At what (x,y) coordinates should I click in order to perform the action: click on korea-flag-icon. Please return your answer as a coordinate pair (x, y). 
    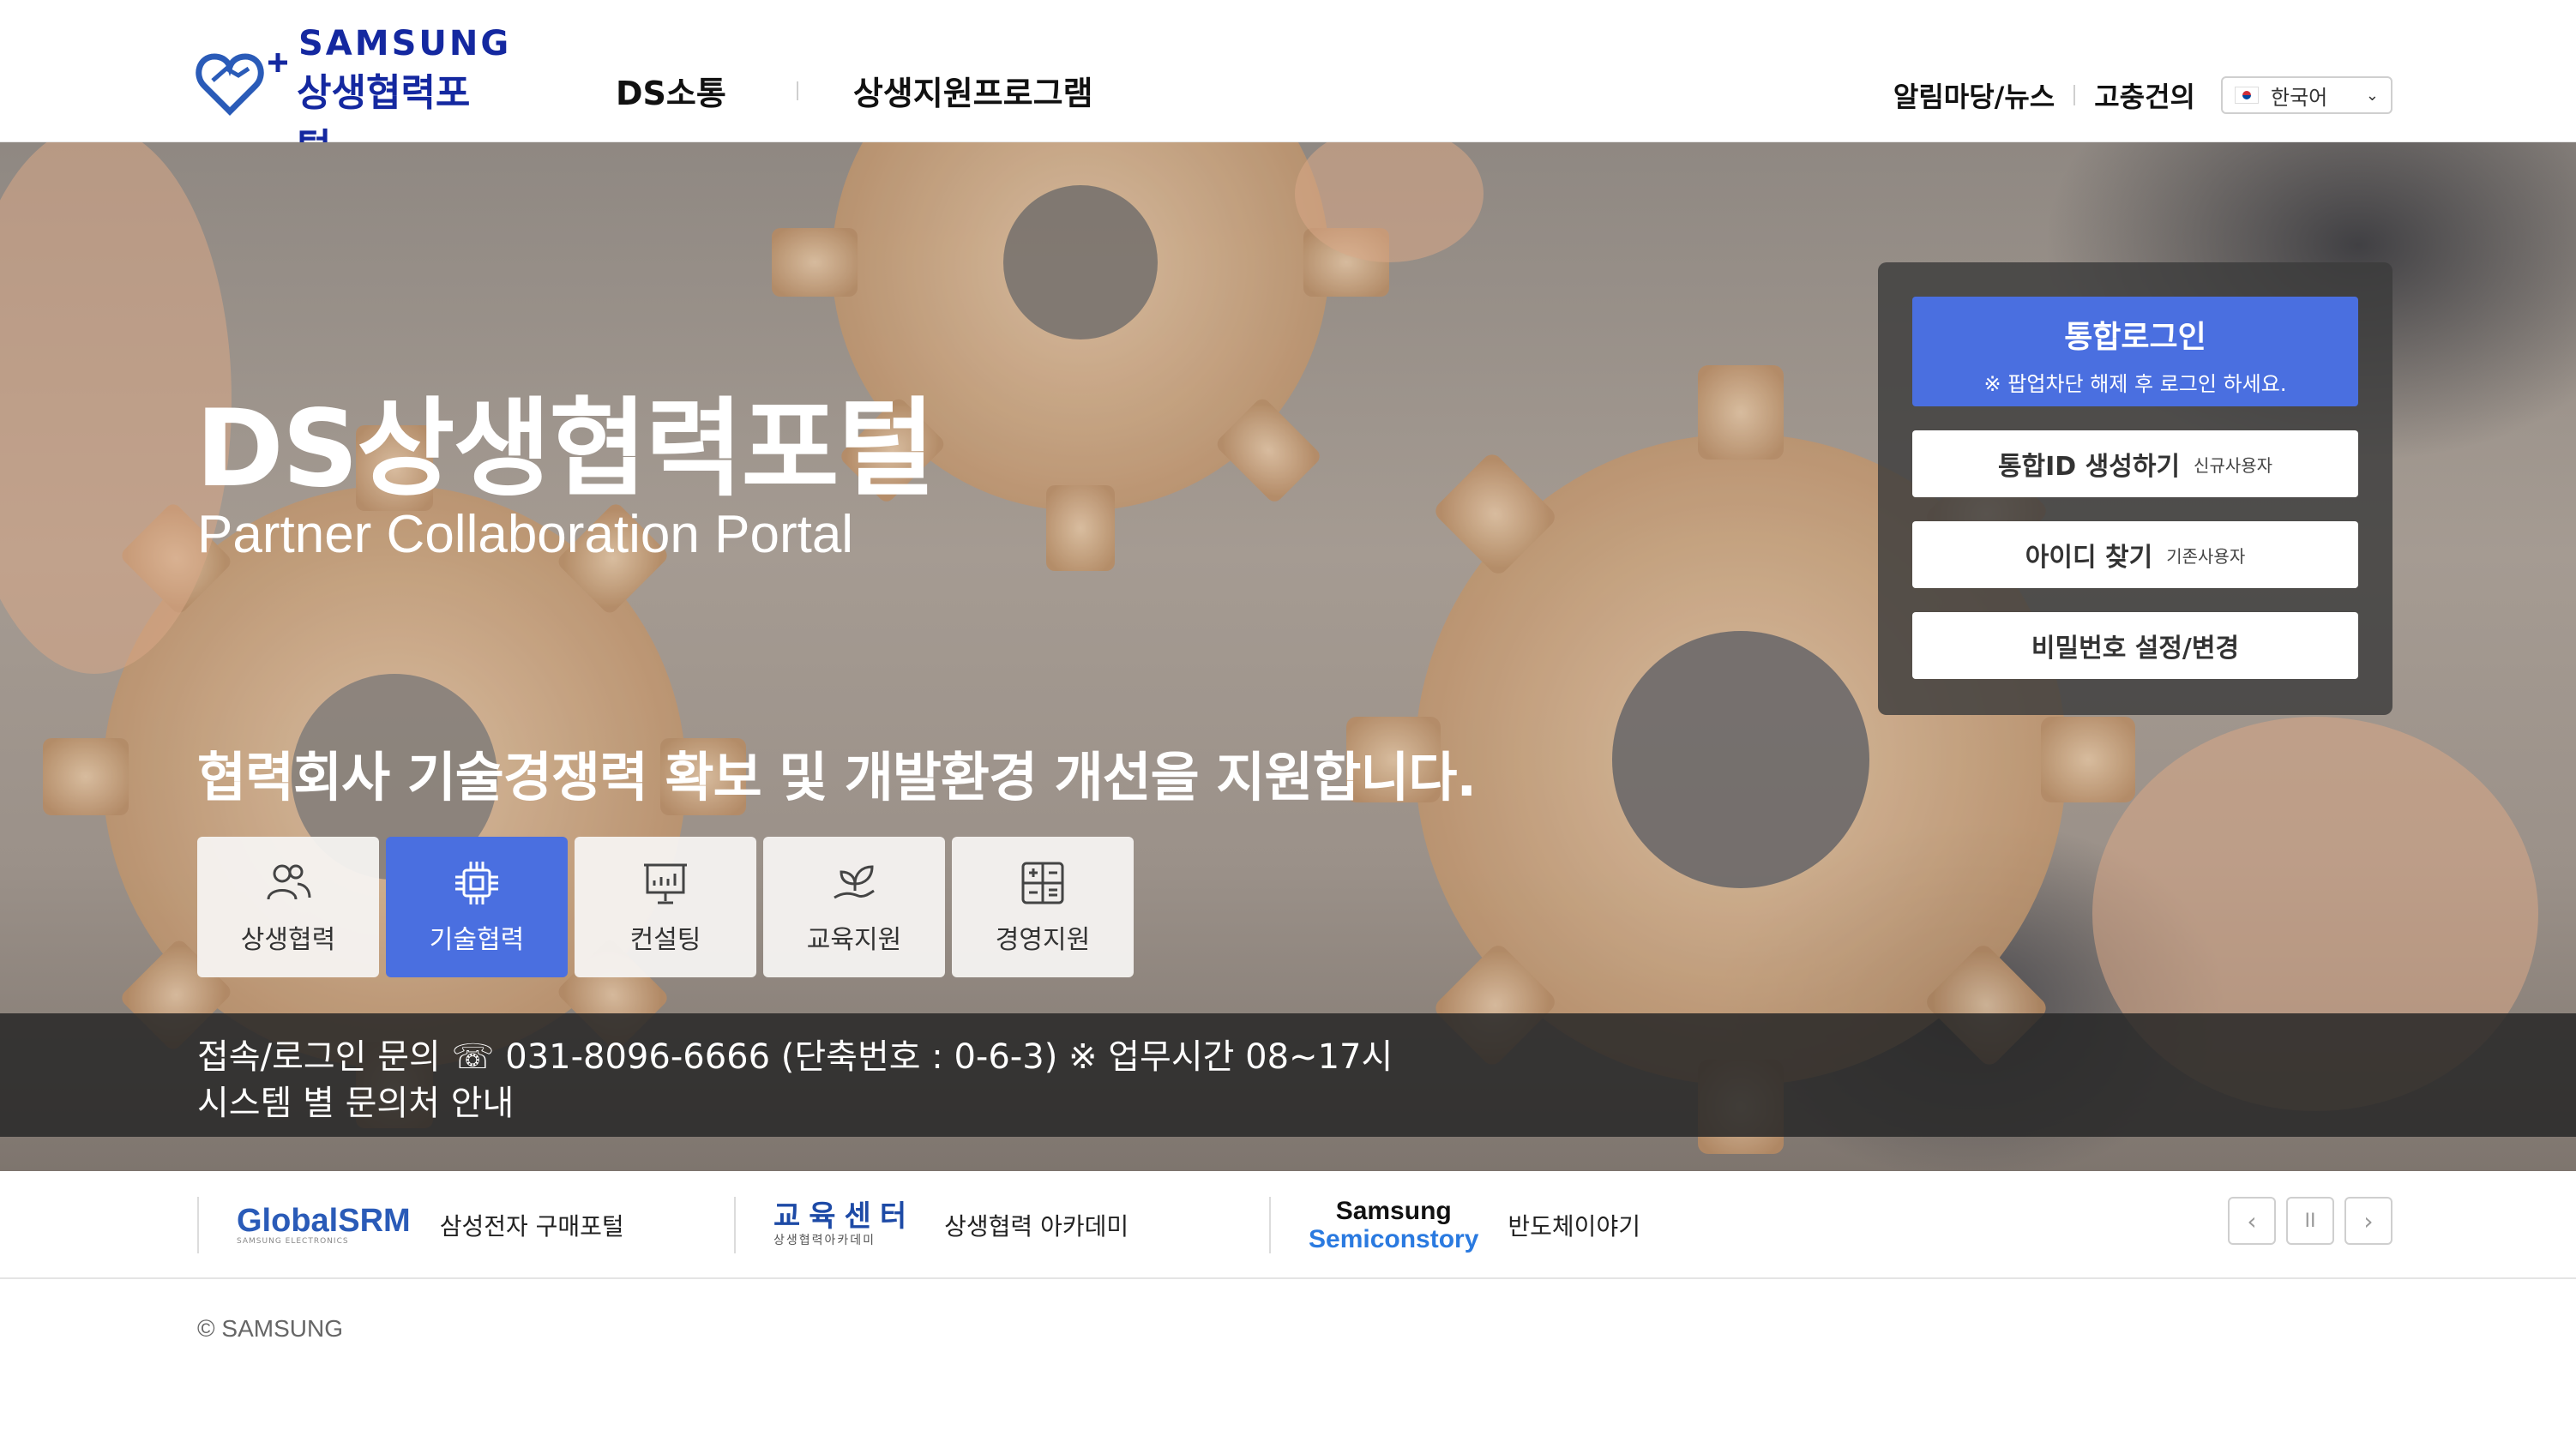
    Looking at the image, I should click on (2247, 95).